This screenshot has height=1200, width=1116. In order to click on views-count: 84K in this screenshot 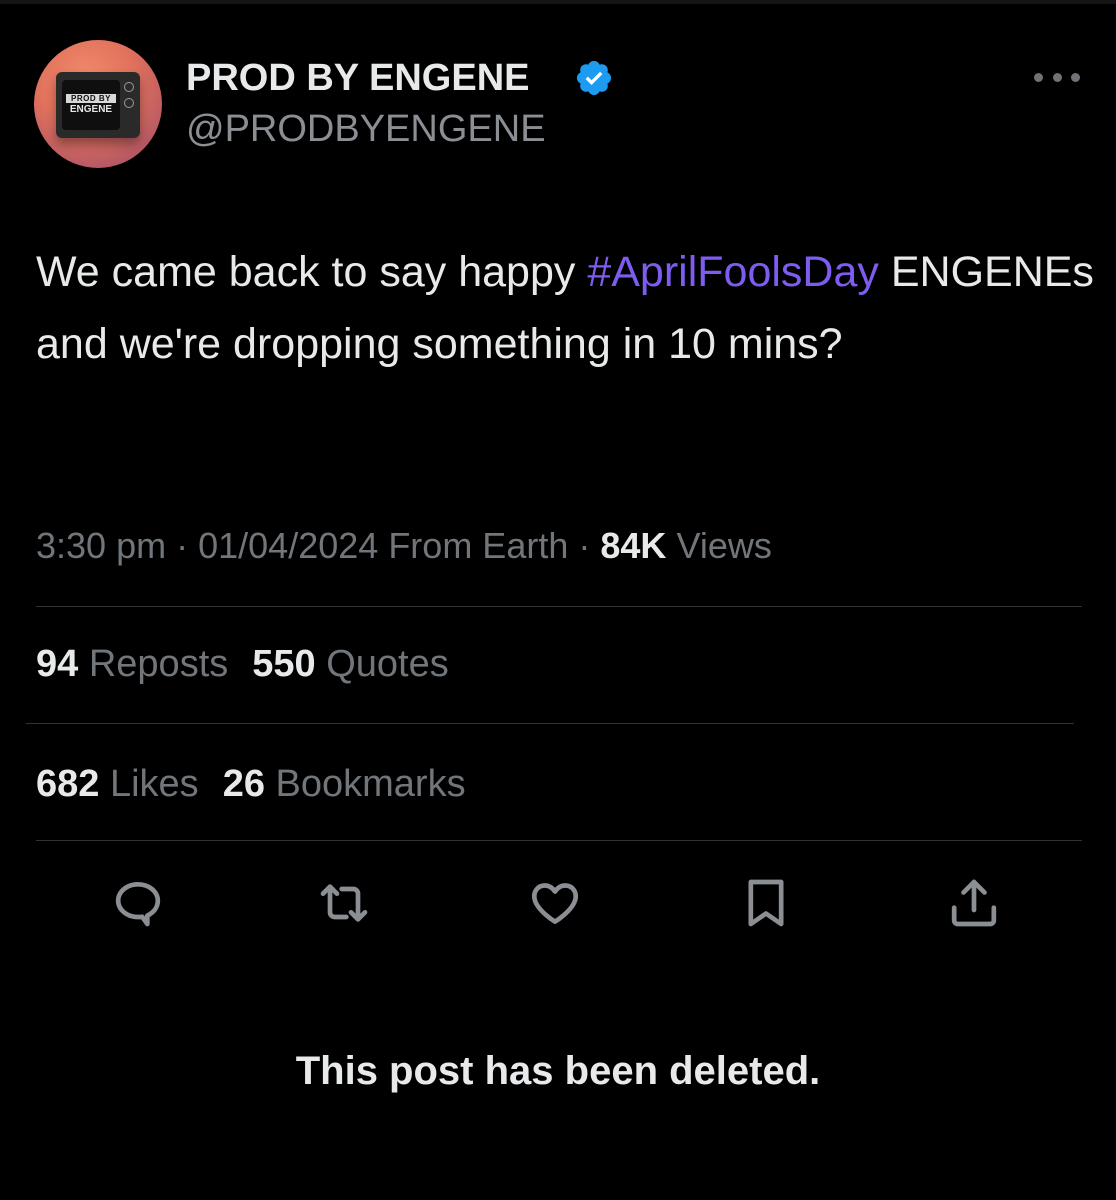, I will do `click(633, 545)`.